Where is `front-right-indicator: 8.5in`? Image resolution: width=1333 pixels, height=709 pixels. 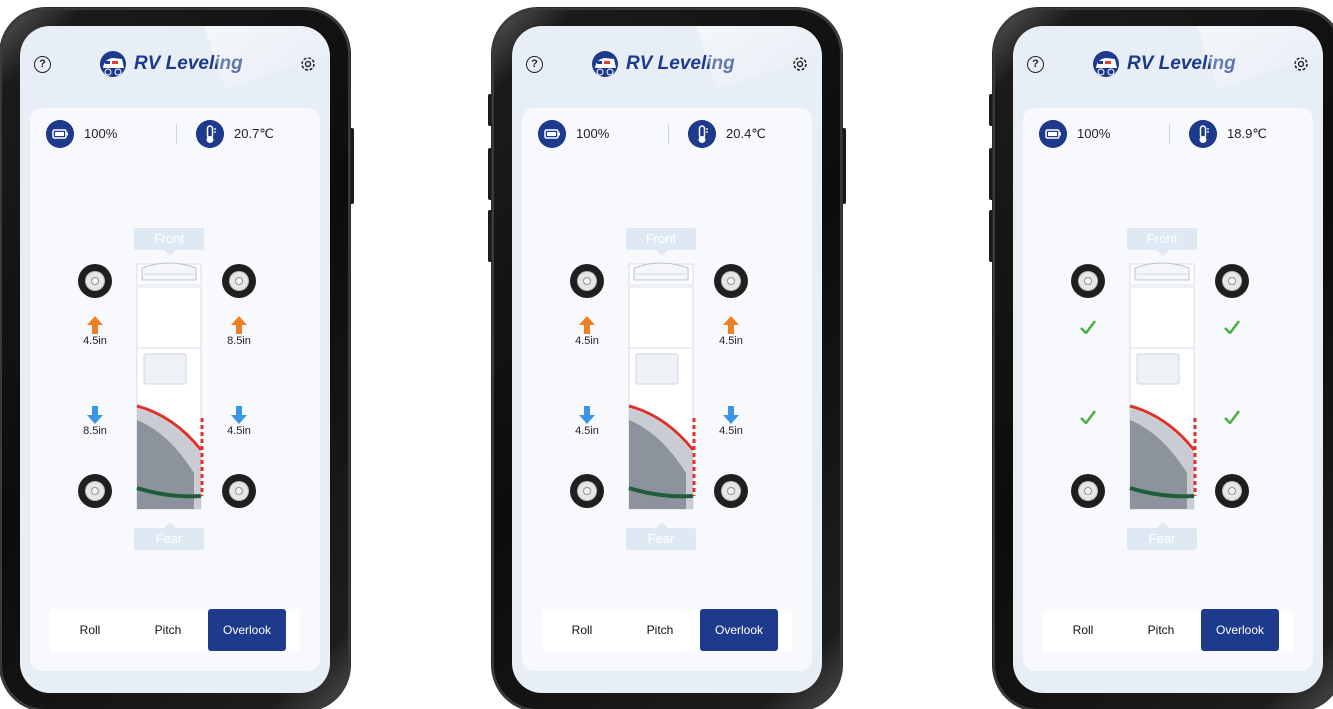 front-right-indicator: 8.5in is located at coordinates (239, 331).